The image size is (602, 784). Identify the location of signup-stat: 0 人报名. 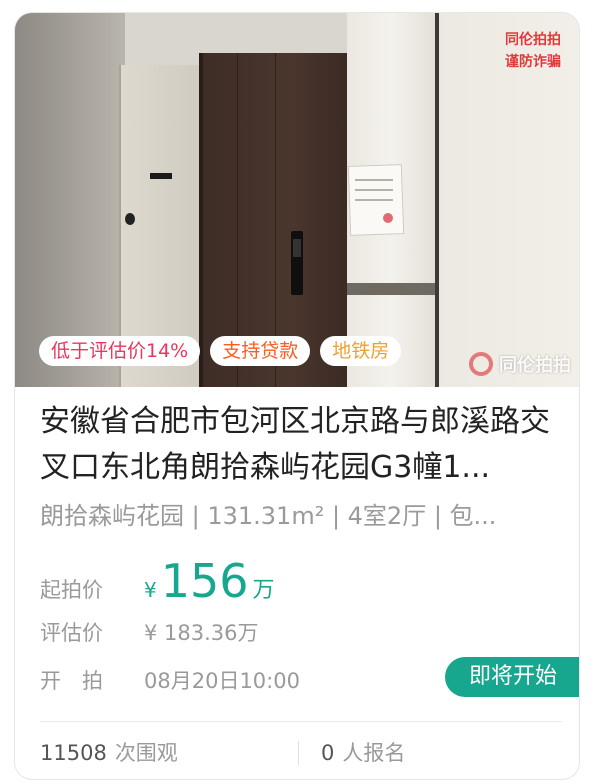
(363, 752).